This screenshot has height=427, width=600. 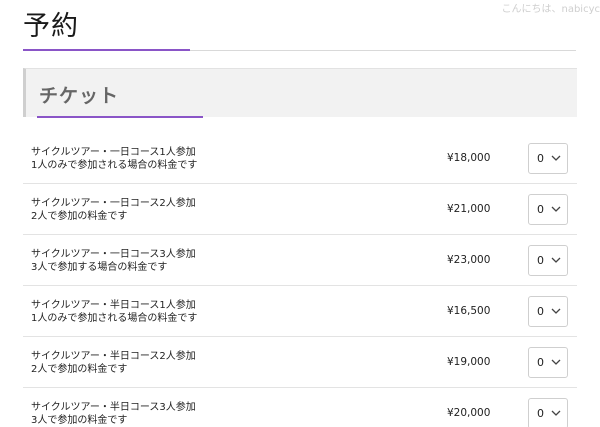 I want to click on section-accent-underline, so click(x=120, y=117).